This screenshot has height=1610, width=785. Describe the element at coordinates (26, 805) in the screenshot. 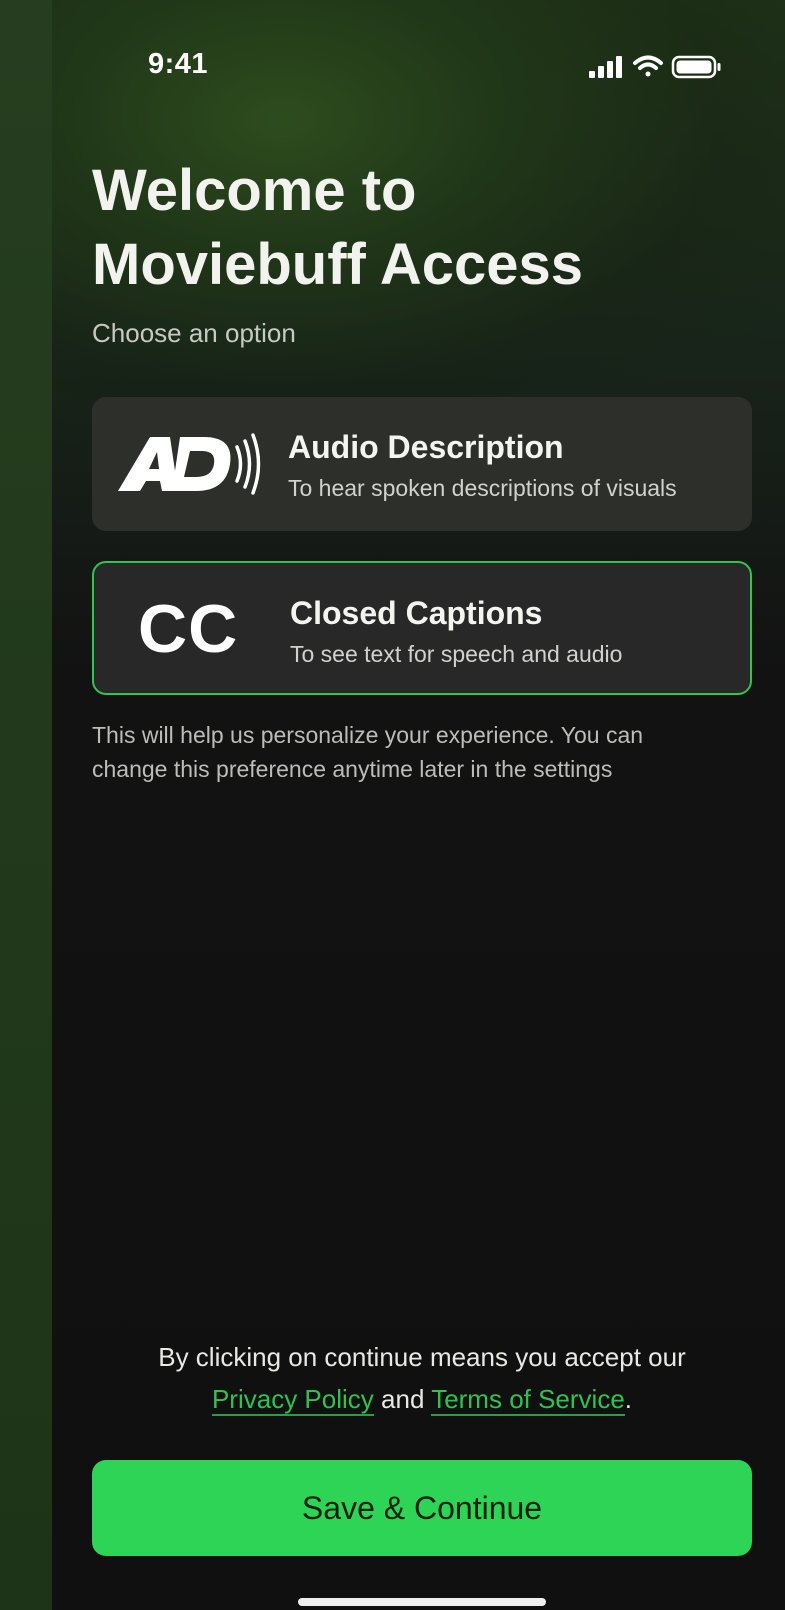

I see `side-background` at that location.